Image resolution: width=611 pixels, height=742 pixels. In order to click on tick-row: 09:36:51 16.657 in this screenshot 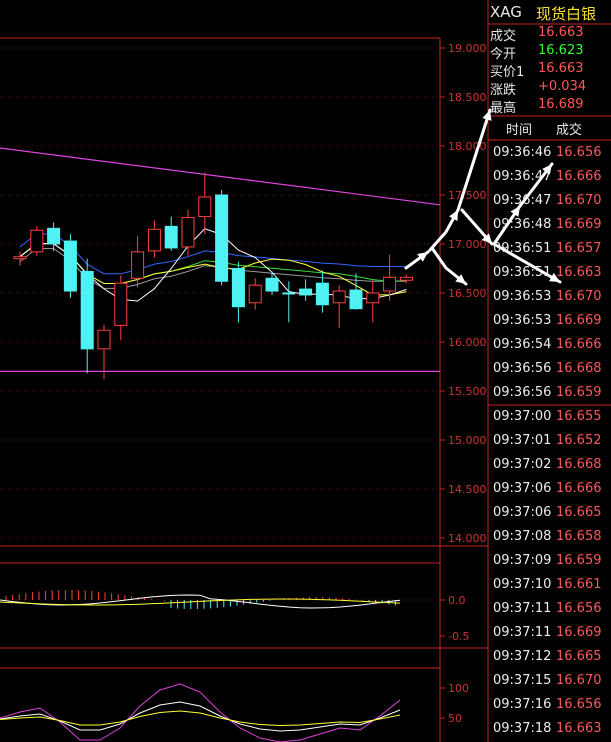, I will do `click(549, 249)`.